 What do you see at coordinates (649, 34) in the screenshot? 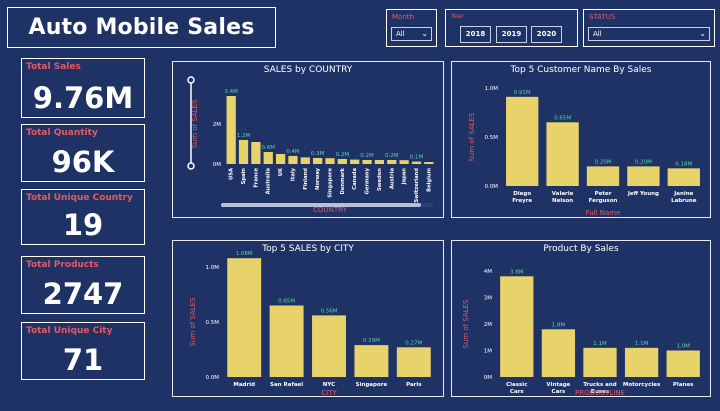
I see `status-dropdown: All ⌄` at bounding box center [649, 34].